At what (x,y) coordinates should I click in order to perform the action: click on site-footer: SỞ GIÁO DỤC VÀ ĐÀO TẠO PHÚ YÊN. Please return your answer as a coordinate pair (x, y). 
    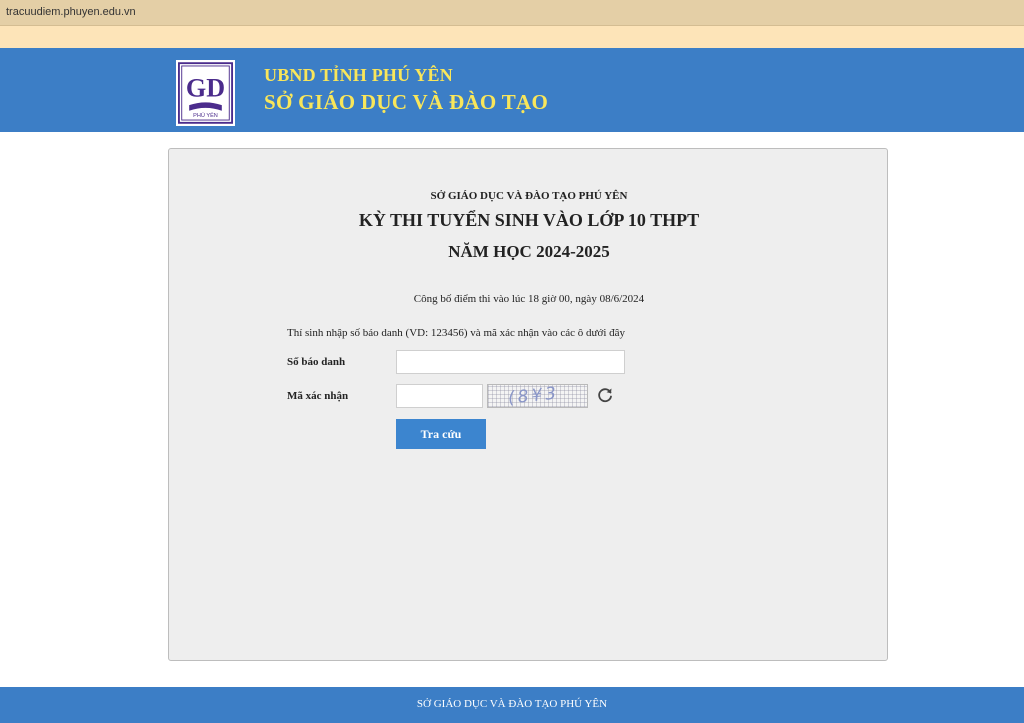
    Looking at the image, I should click on (512, 705).